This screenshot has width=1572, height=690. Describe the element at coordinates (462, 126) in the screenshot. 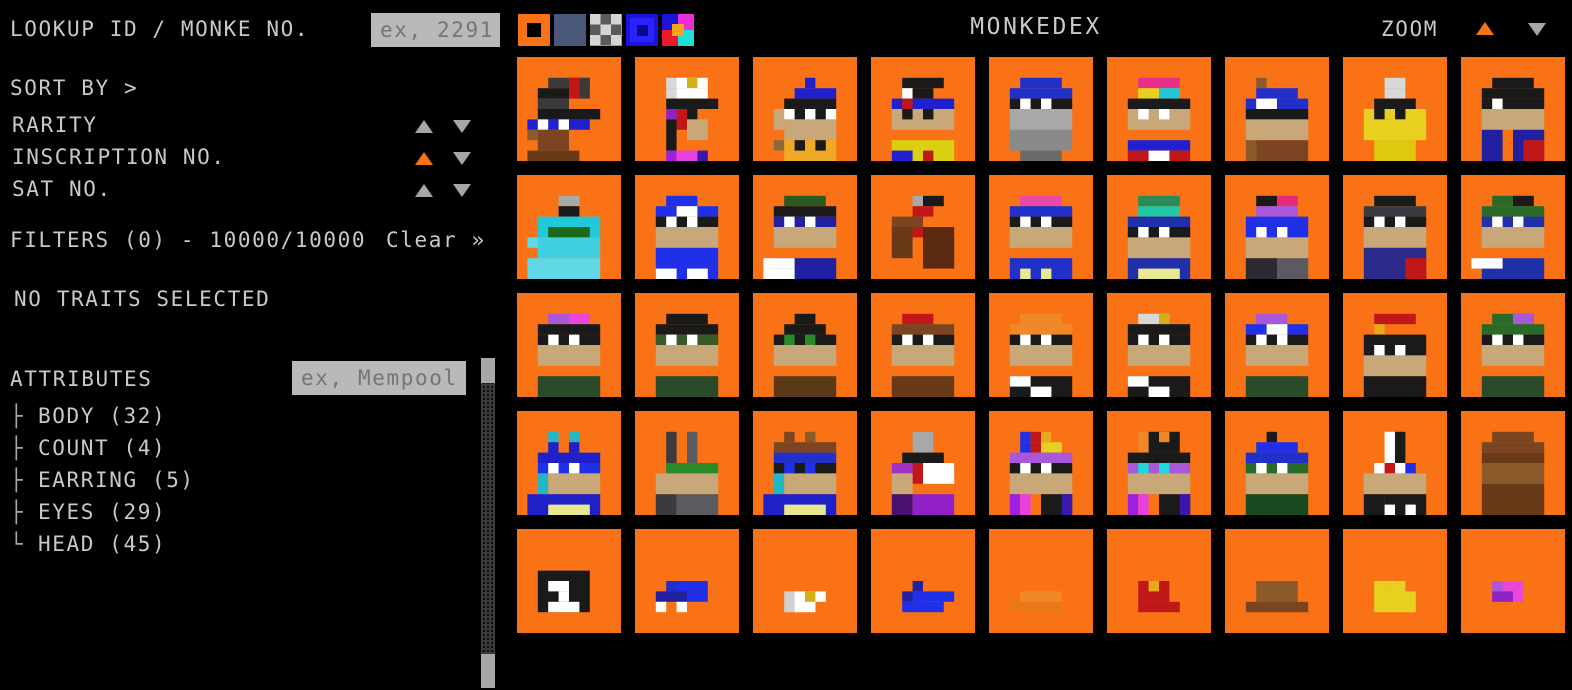

I see `sort-desc-rarity-icon` at that location.